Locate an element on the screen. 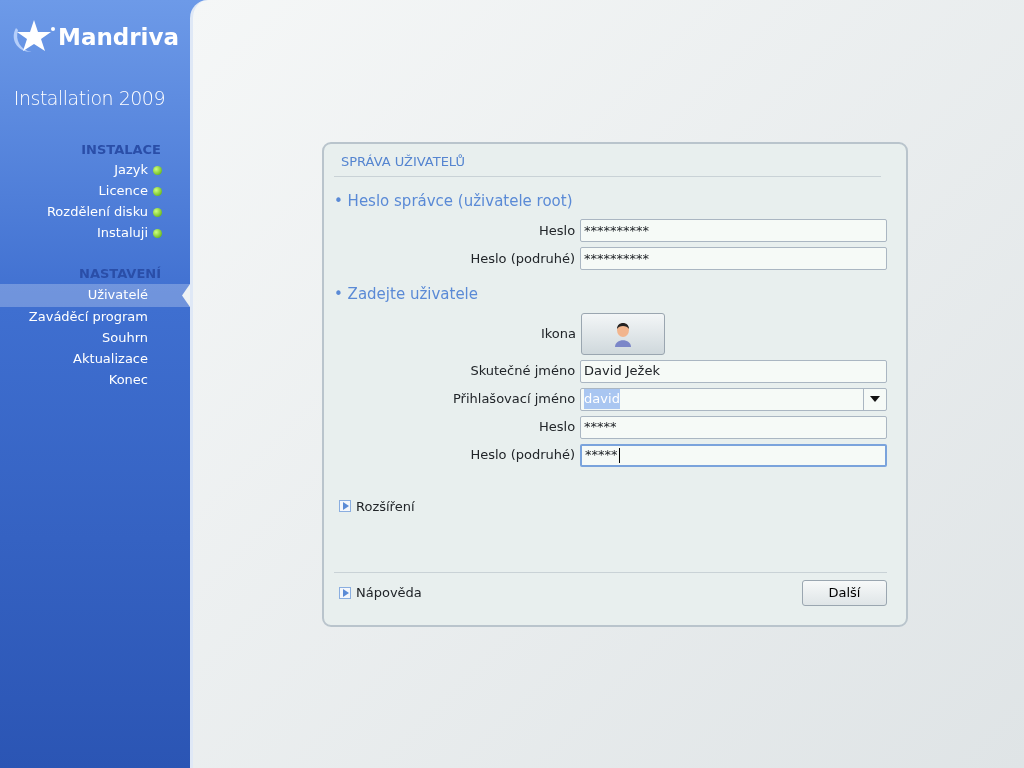 Image resolution: width=1024 pixels, height=768 pixels. panel-title: SPRÁVA UŽIVATELŮ is located at coordinates (607, 160).